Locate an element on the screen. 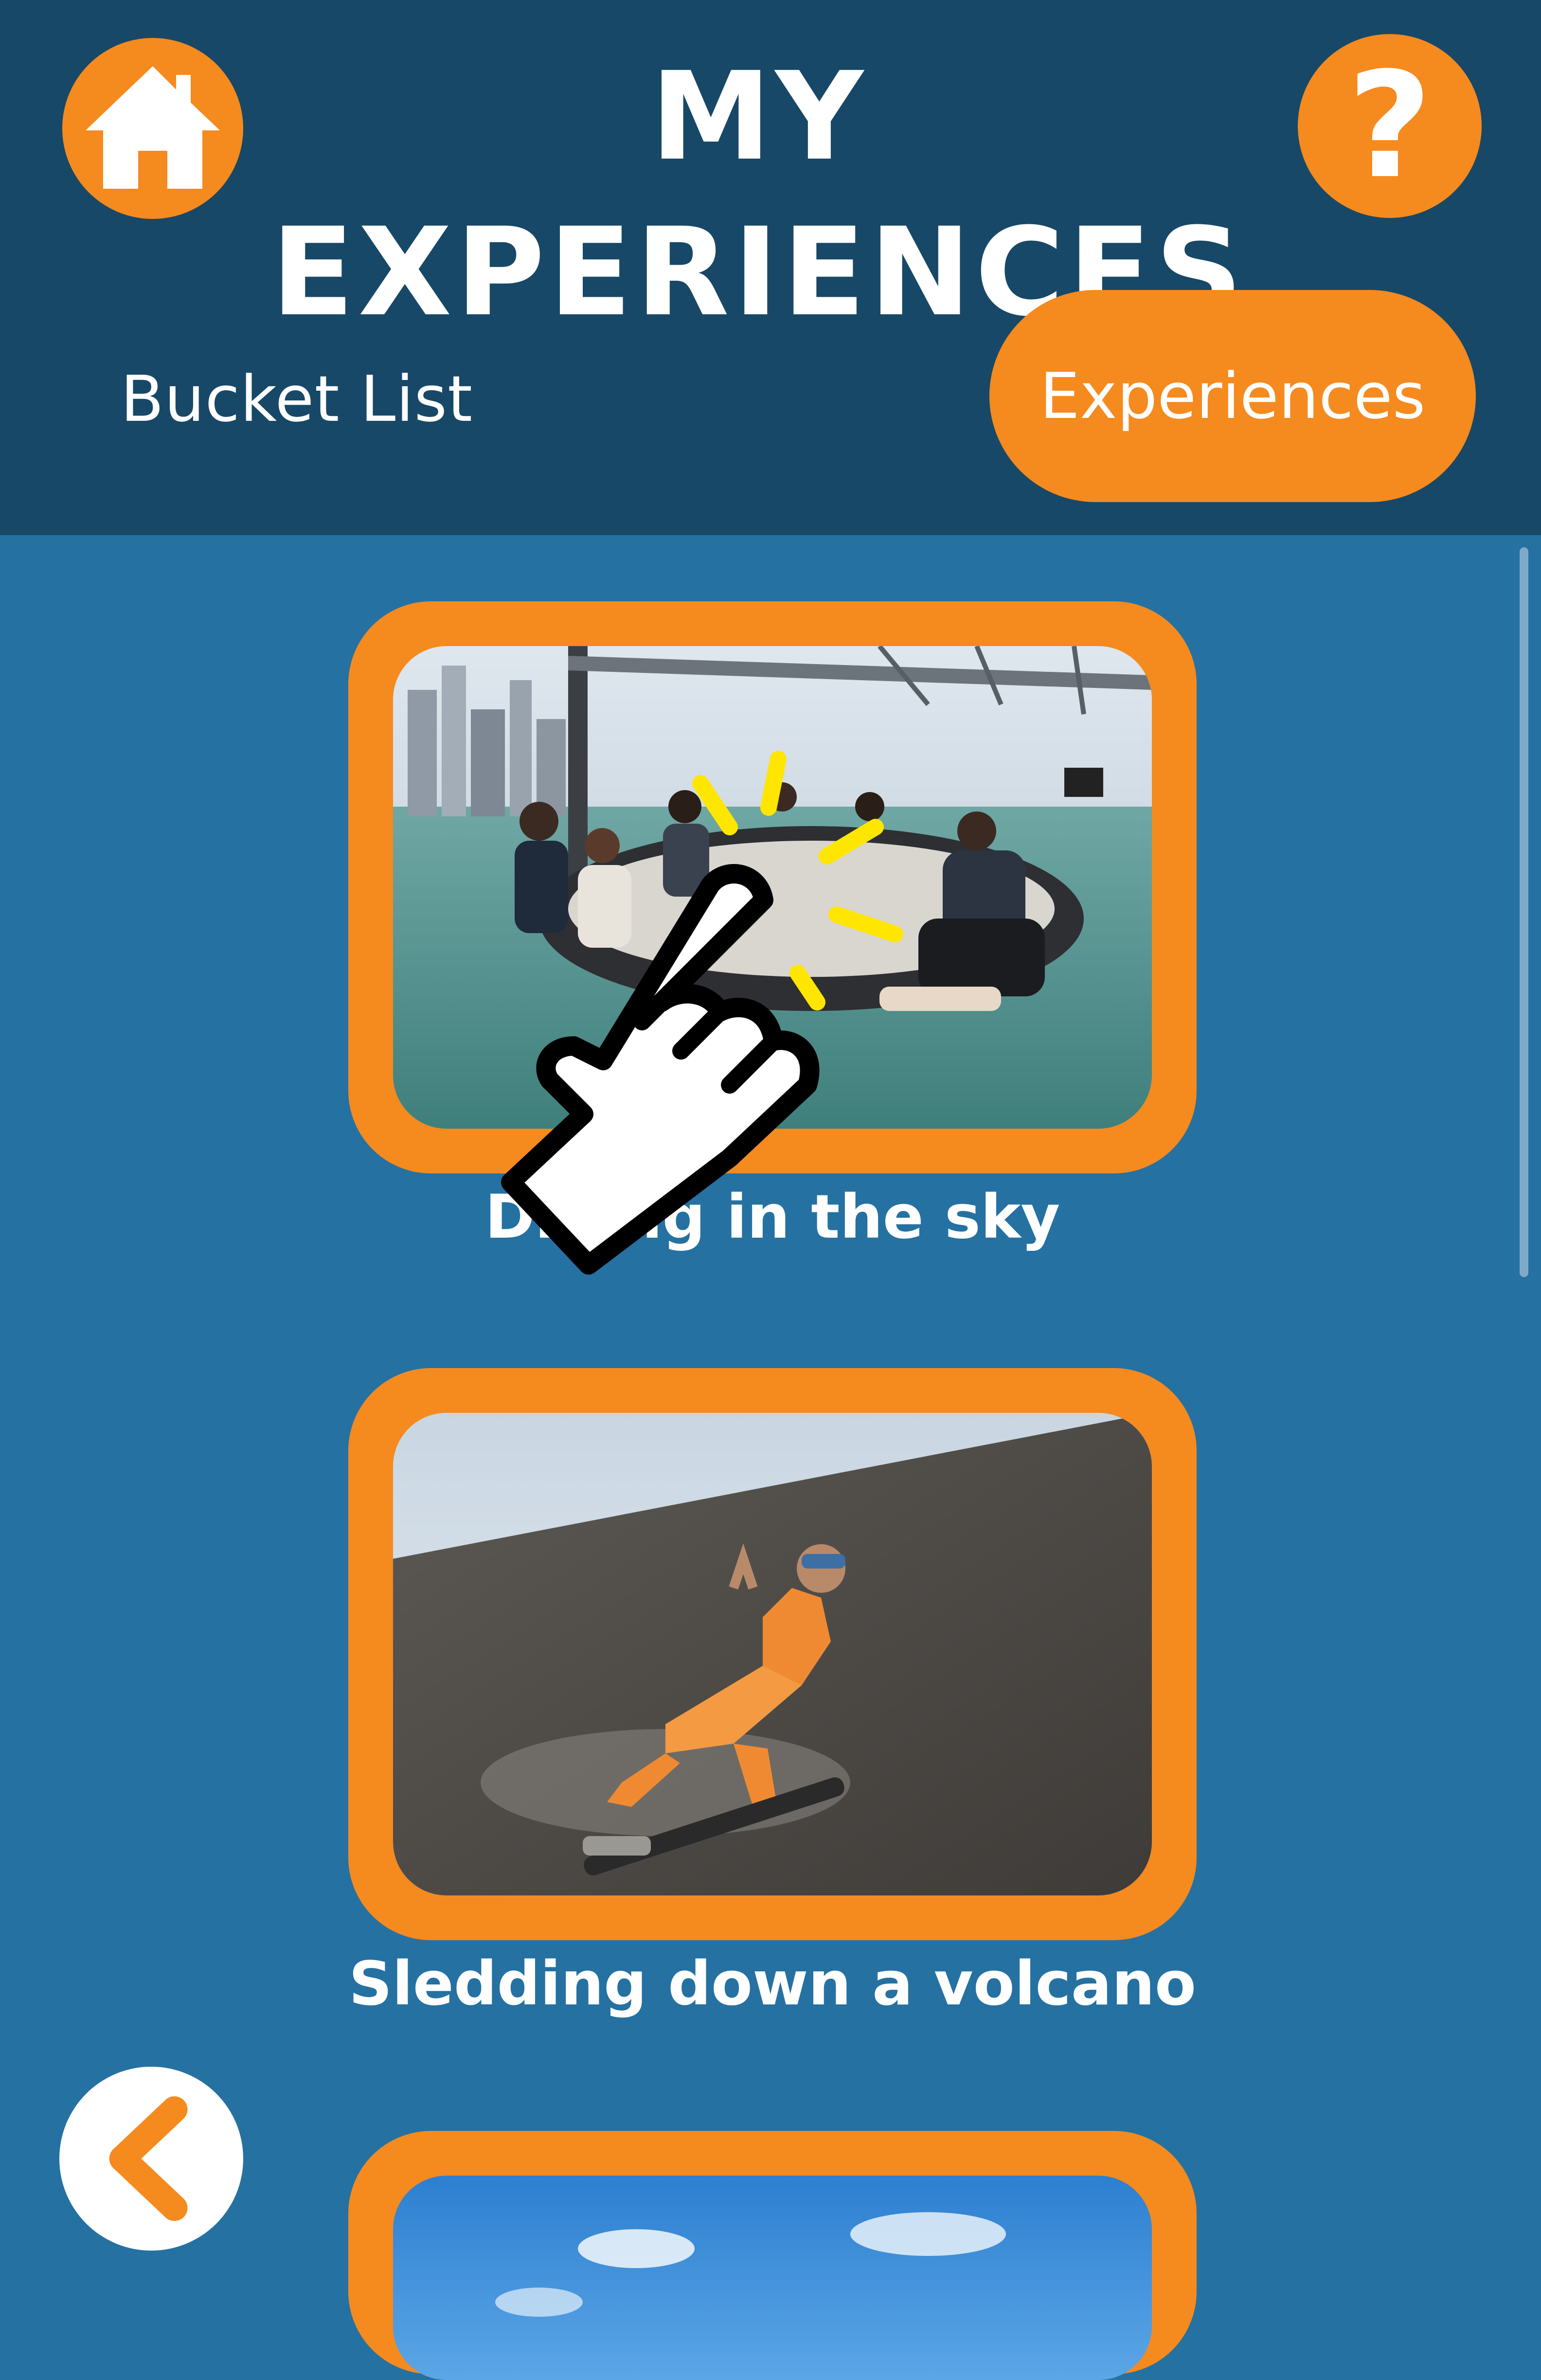 The image size is (1541, 2380). help-button: ? is located at coordinates (1390, 126).